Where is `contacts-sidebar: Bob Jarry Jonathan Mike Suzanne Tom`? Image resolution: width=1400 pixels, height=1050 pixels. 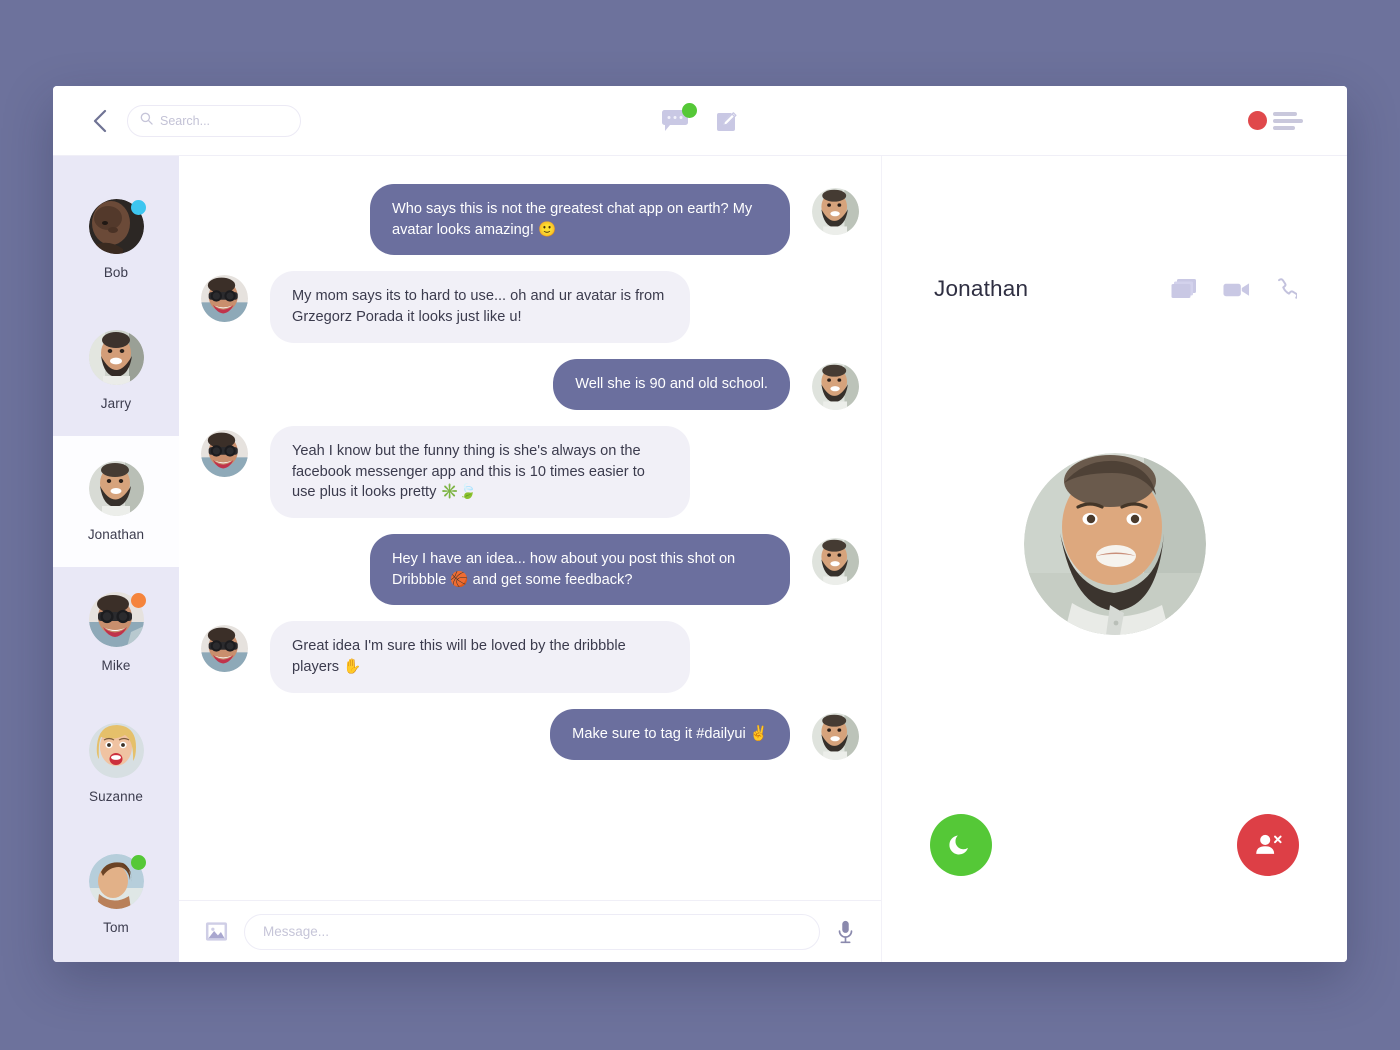 contacts-sidebar: Bob Jarry Jonathan Mike Suzanne Tom is located at coordinates (116, 559).